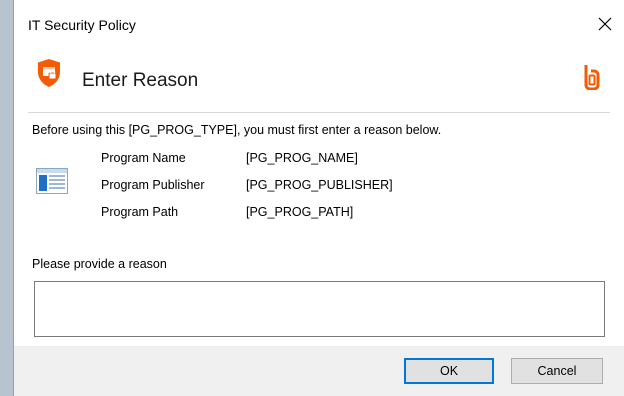  What do you see at coordinates (99, 264) in the screenshot?
I see `reason-label: Please provide a reason` at bounding box center [99, 264].